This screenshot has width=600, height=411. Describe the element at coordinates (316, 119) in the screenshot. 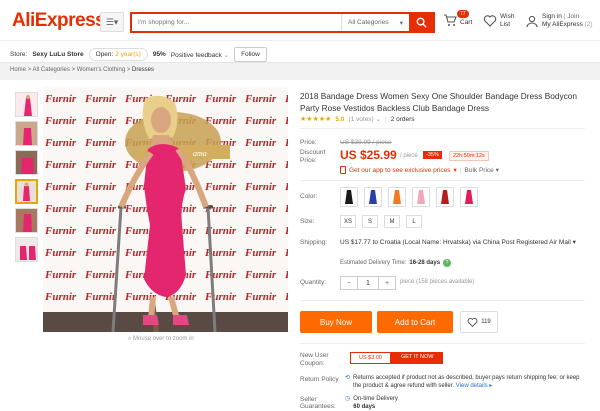

I see `star-rating: ★★★★★` at that location.